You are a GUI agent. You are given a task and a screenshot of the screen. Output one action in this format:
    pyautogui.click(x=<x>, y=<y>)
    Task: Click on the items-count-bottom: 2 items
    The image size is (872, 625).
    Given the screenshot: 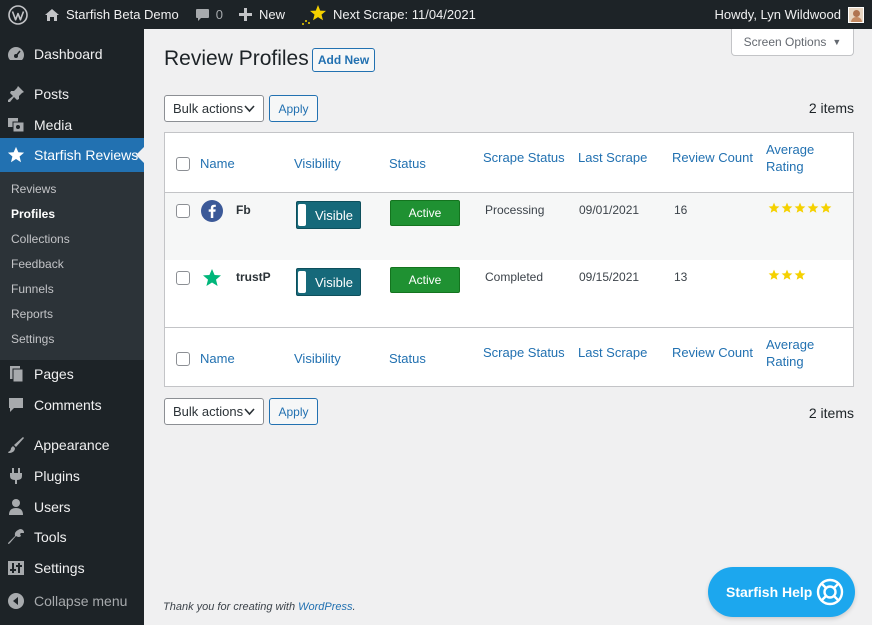 What is the action you would take?
    pyautogui.click(x=831, y=413)
    